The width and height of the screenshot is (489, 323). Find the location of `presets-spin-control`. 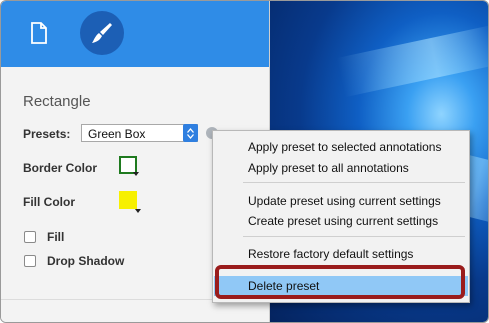

presets-spin-control is located at coordinates (190, 133).